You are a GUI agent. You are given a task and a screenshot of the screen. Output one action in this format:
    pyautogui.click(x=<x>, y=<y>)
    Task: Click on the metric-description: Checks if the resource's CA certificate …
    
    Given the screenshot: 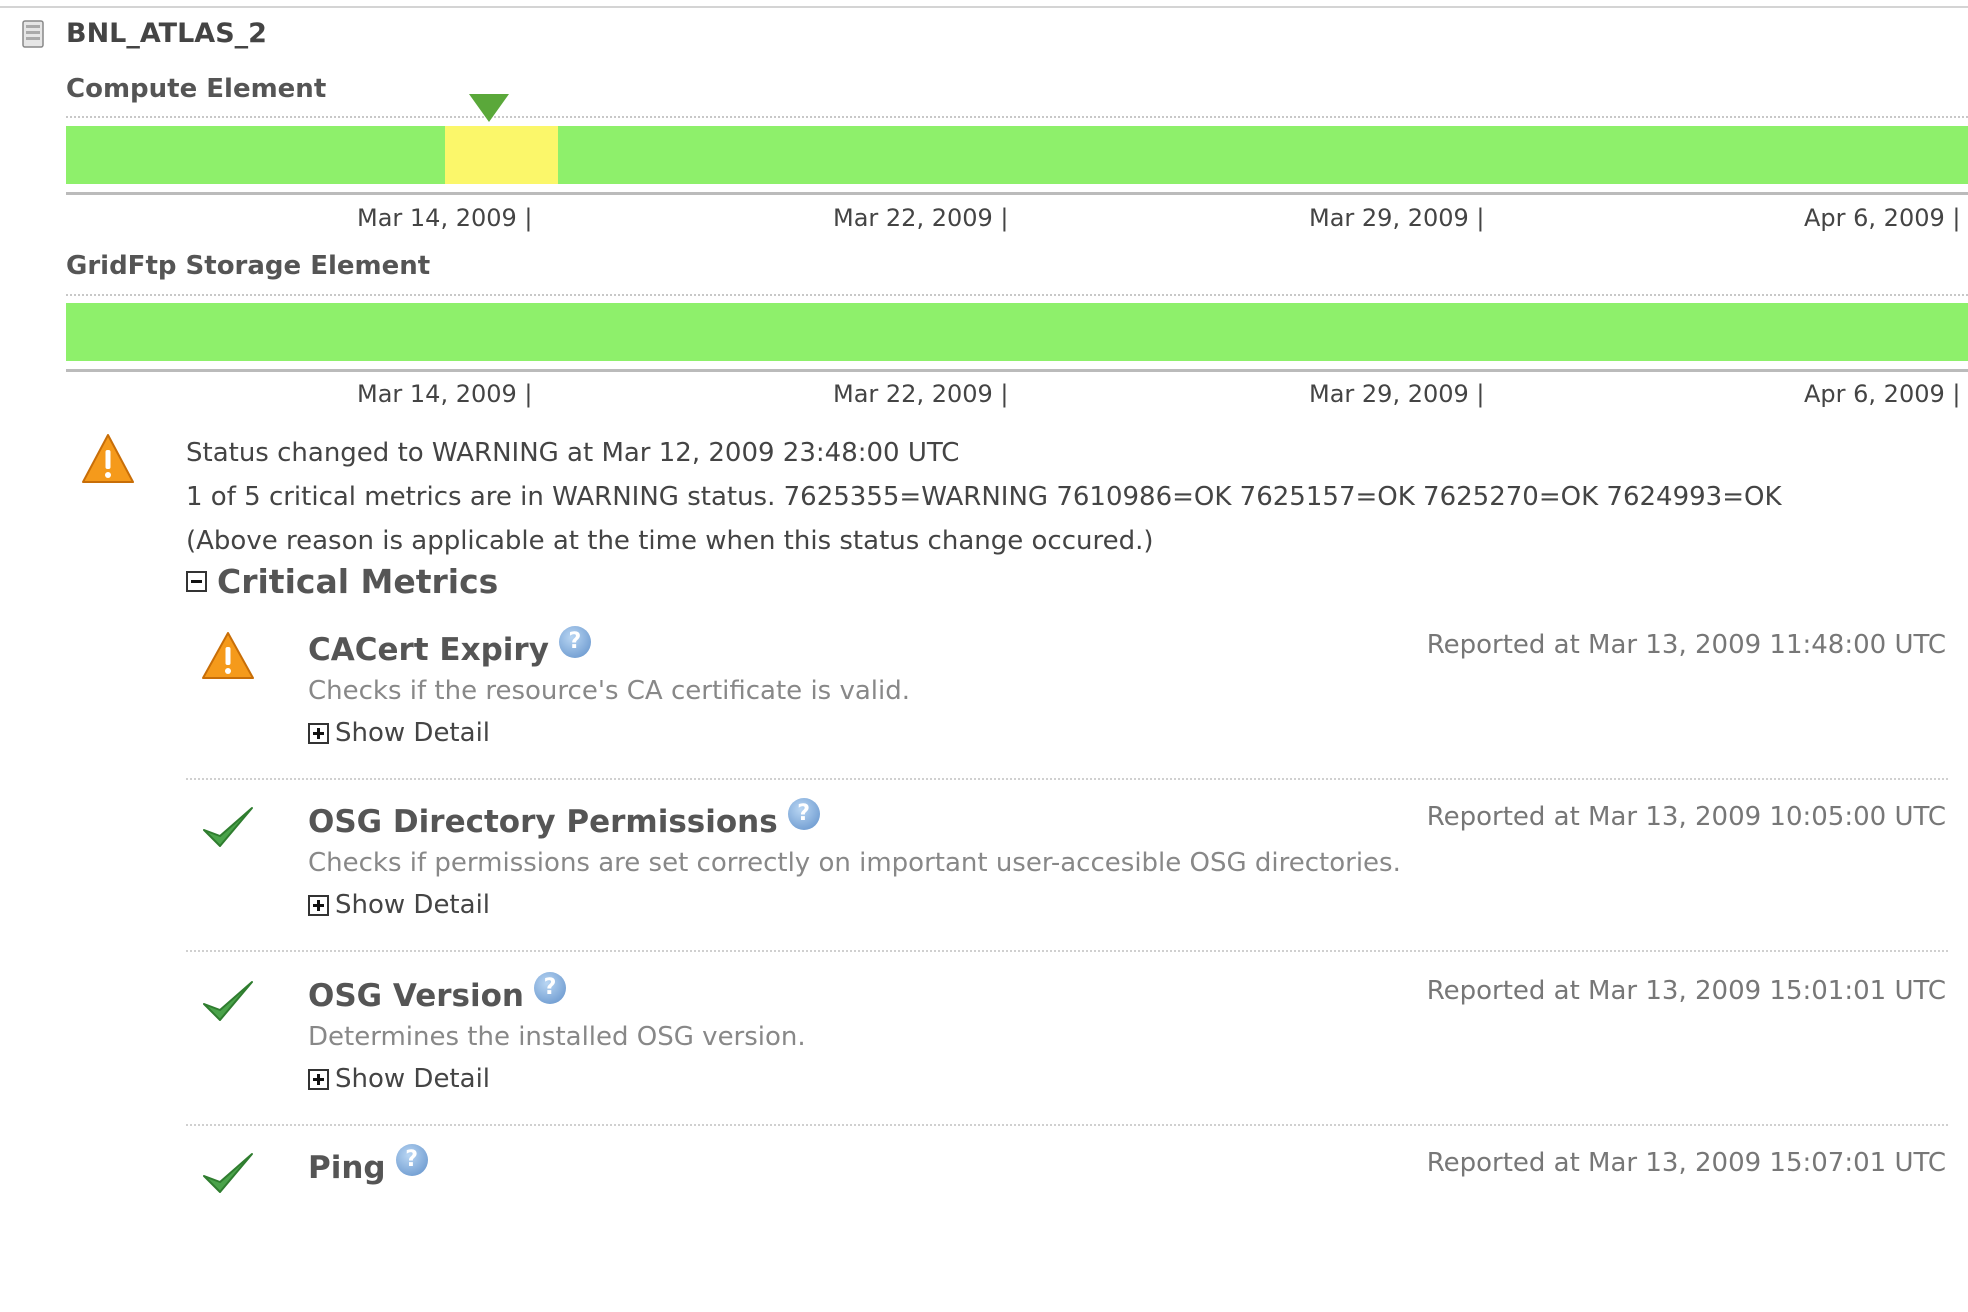 What is the action you would take?
    pyautogui.click(x=609, y=691)
    